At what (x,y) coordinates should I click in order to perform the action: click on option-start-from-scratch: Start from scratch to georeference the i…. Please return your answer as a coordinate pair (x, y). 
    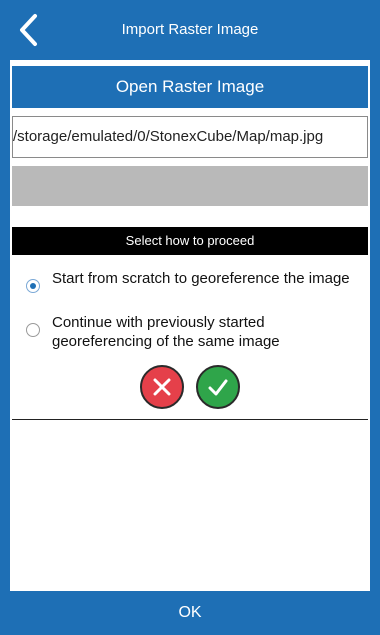
    Looking at the image, I should click on (189, 281).